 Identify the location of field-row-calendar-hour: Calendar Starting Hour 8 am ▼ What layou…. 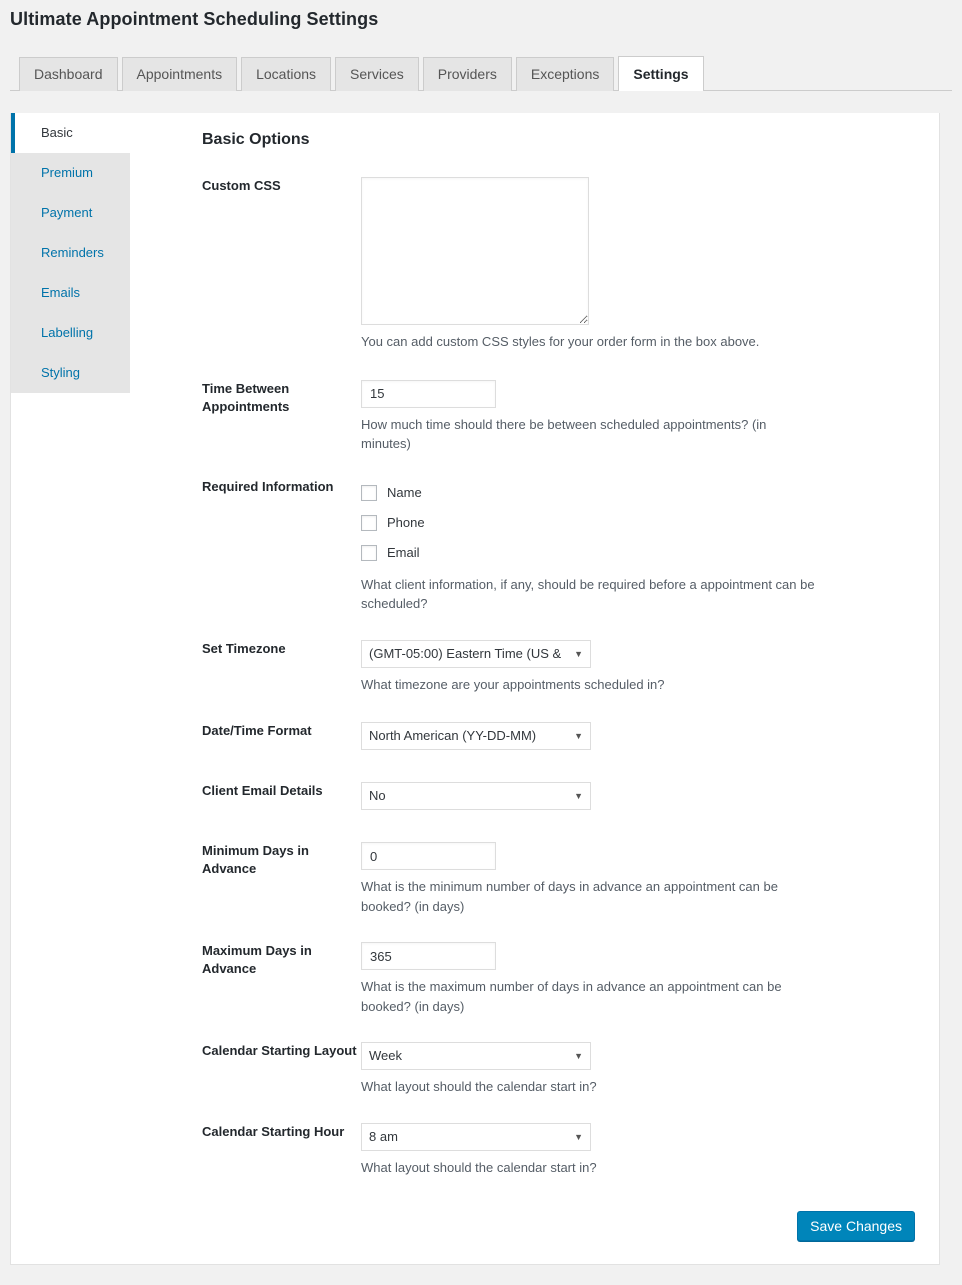
(535, 1150).